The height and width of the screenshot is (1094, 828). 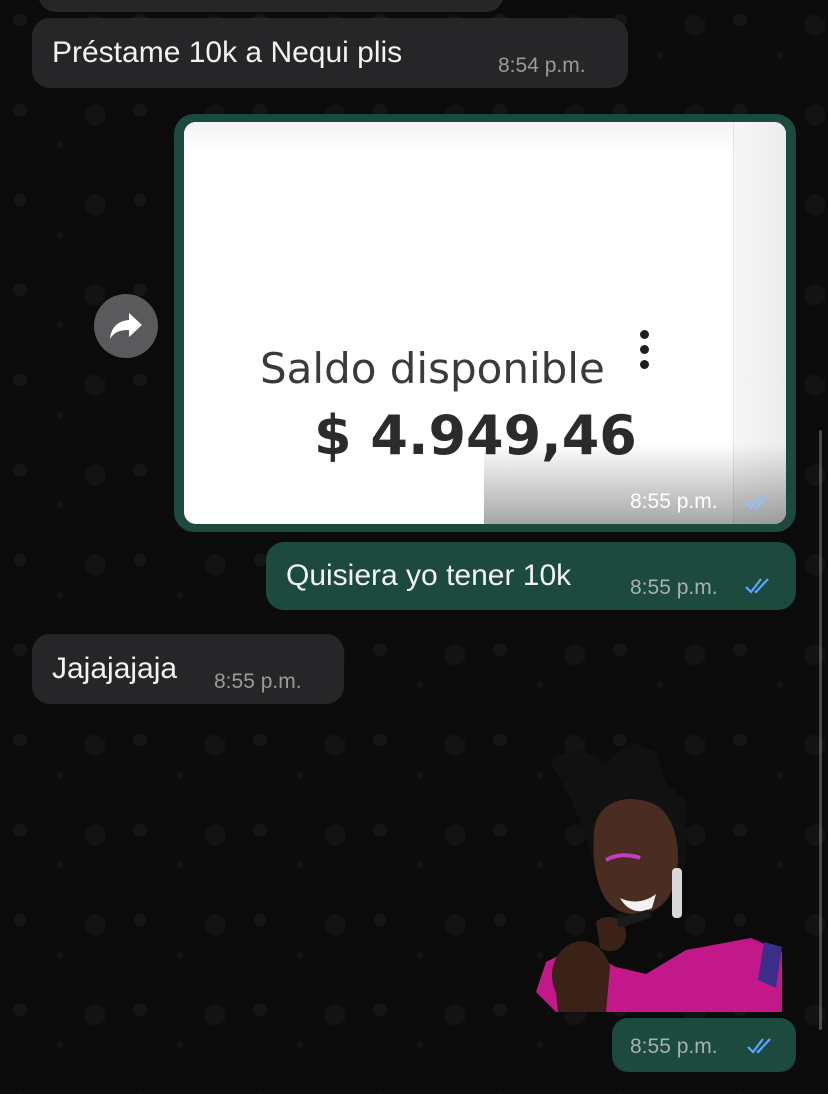 I want to click on sticker-image, so click(x=659, y=877).